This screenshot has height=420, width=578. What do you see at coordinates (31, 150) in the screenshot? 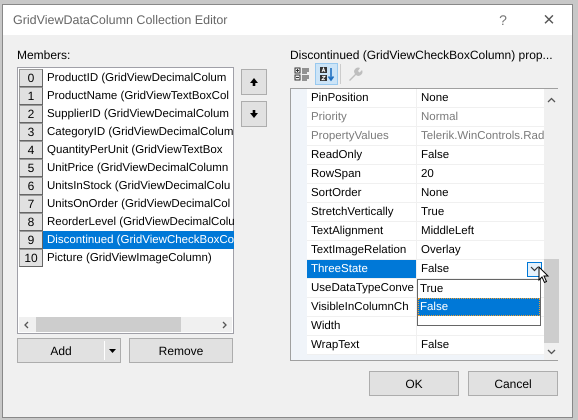
I see `index-label: 4` at bounding box center [31, 150].